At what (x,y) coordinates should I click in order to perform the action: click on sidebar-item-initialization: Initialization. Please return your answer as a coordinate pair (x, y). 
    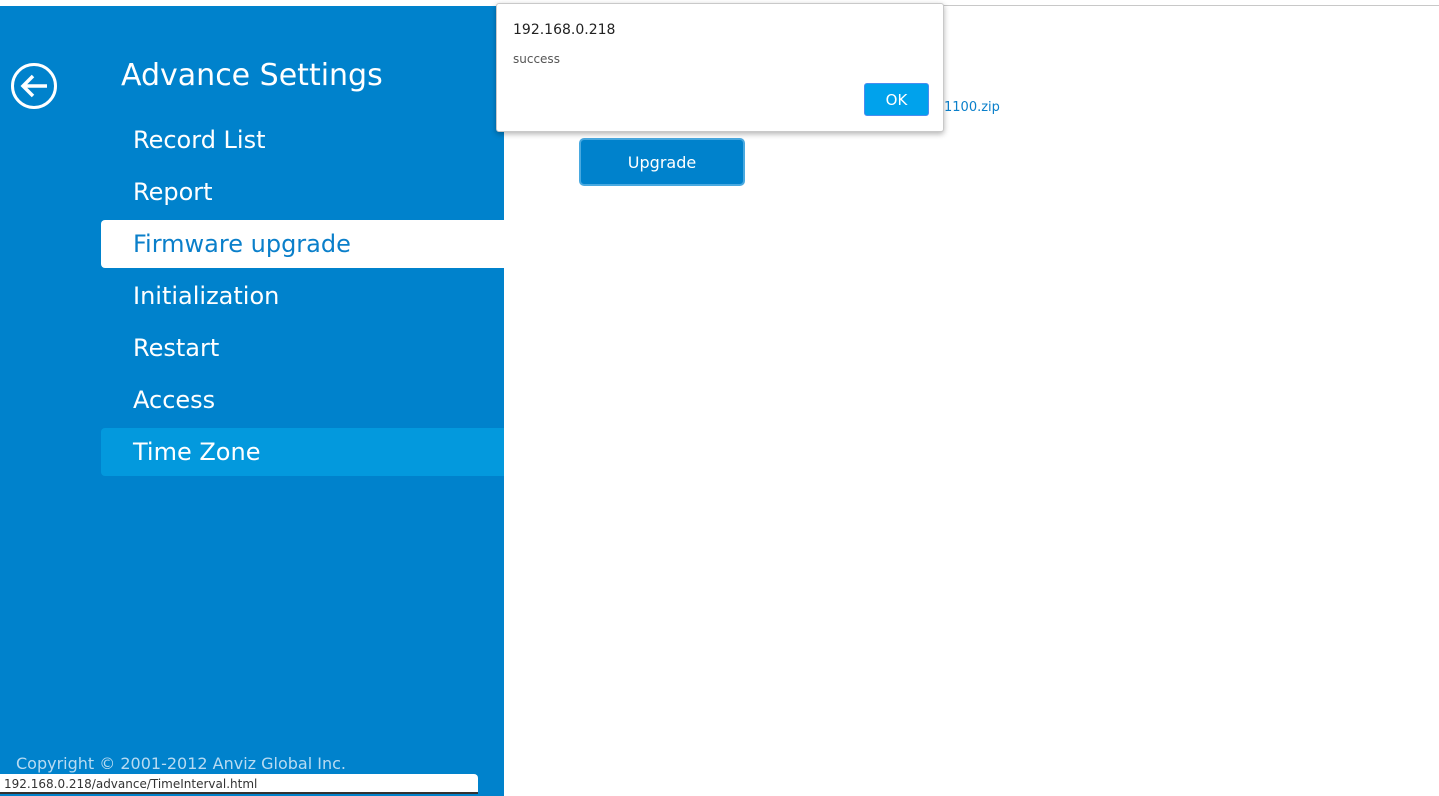
    Looking at the image, I should click on (302, 296).